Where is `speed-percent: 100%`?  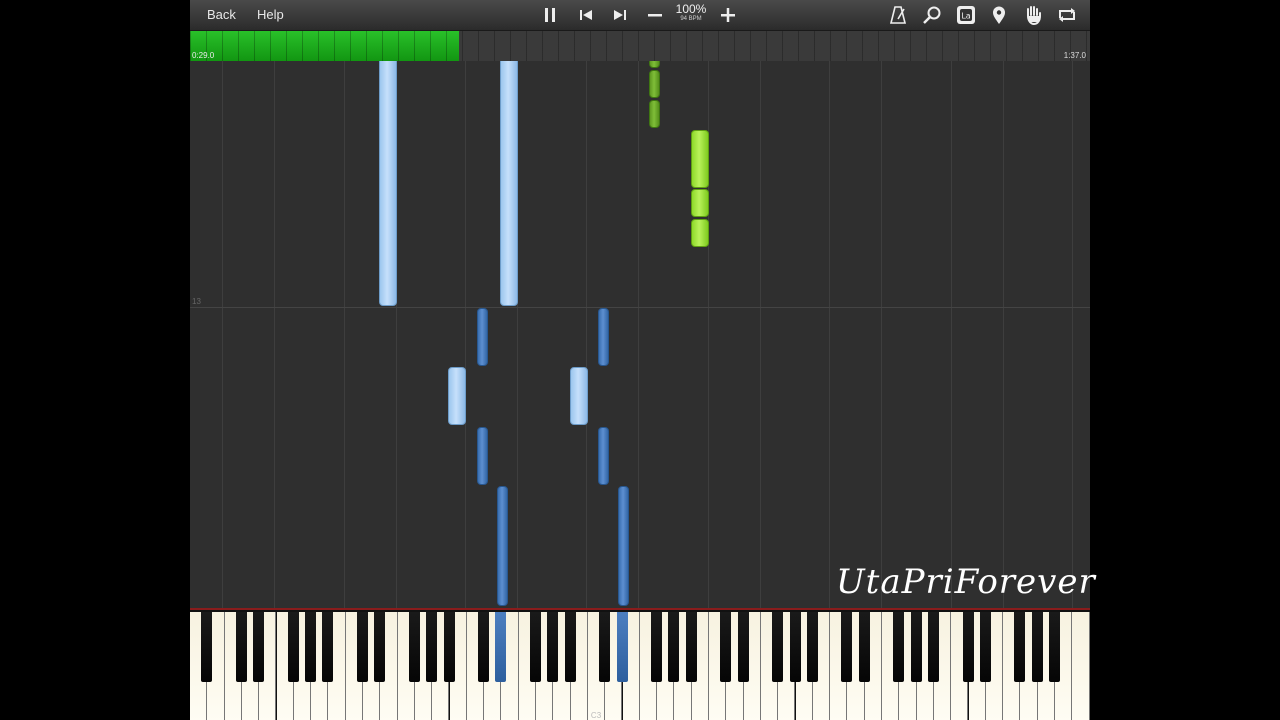
speed-percent: 100% is located at coordinates (691, 9).